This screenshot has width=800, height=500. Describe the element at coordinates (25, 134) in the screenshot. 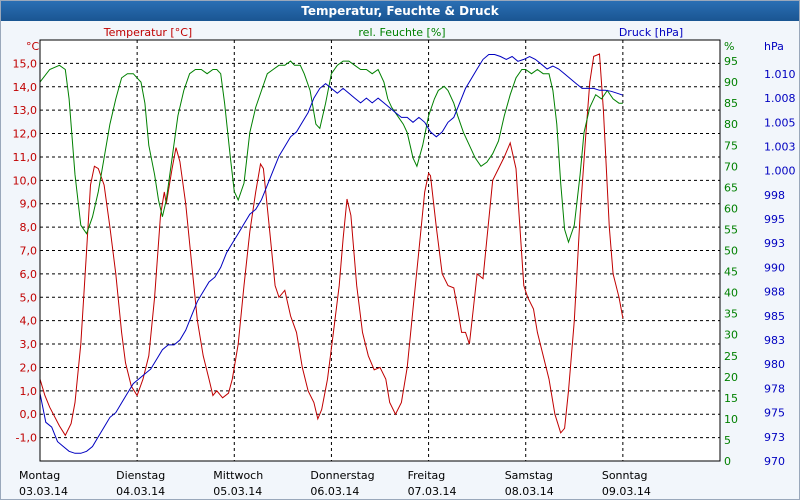

I see `temperature-tick-label: 12,0` at that location.